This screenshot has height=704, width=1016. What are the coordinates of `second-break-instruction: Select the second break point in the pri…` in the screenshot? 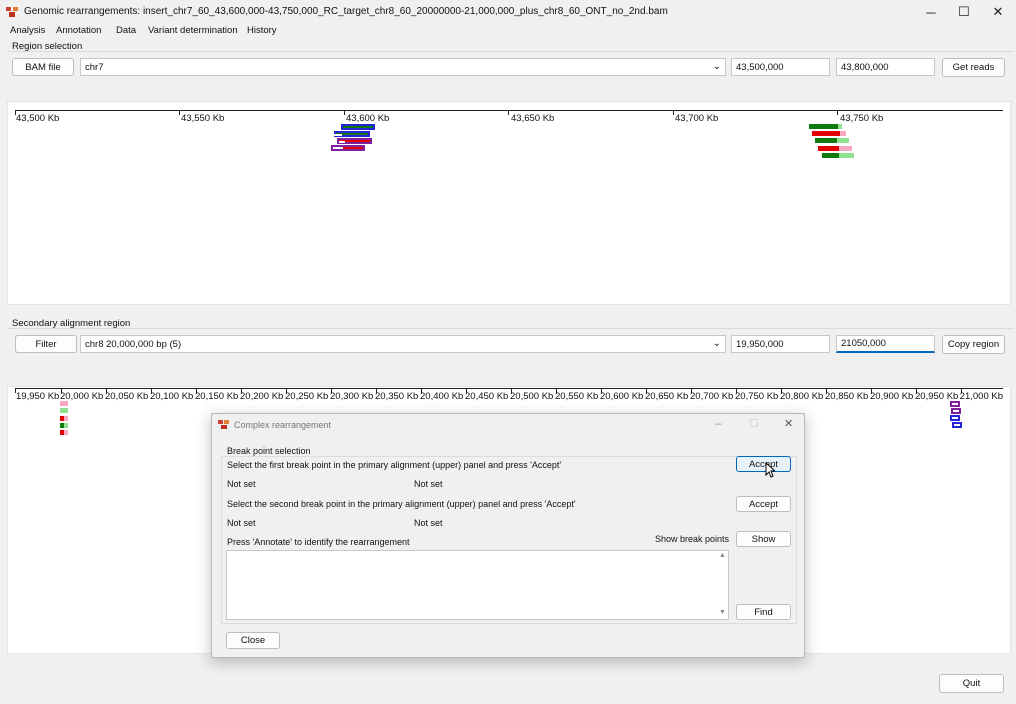 It's located at (401, 504).